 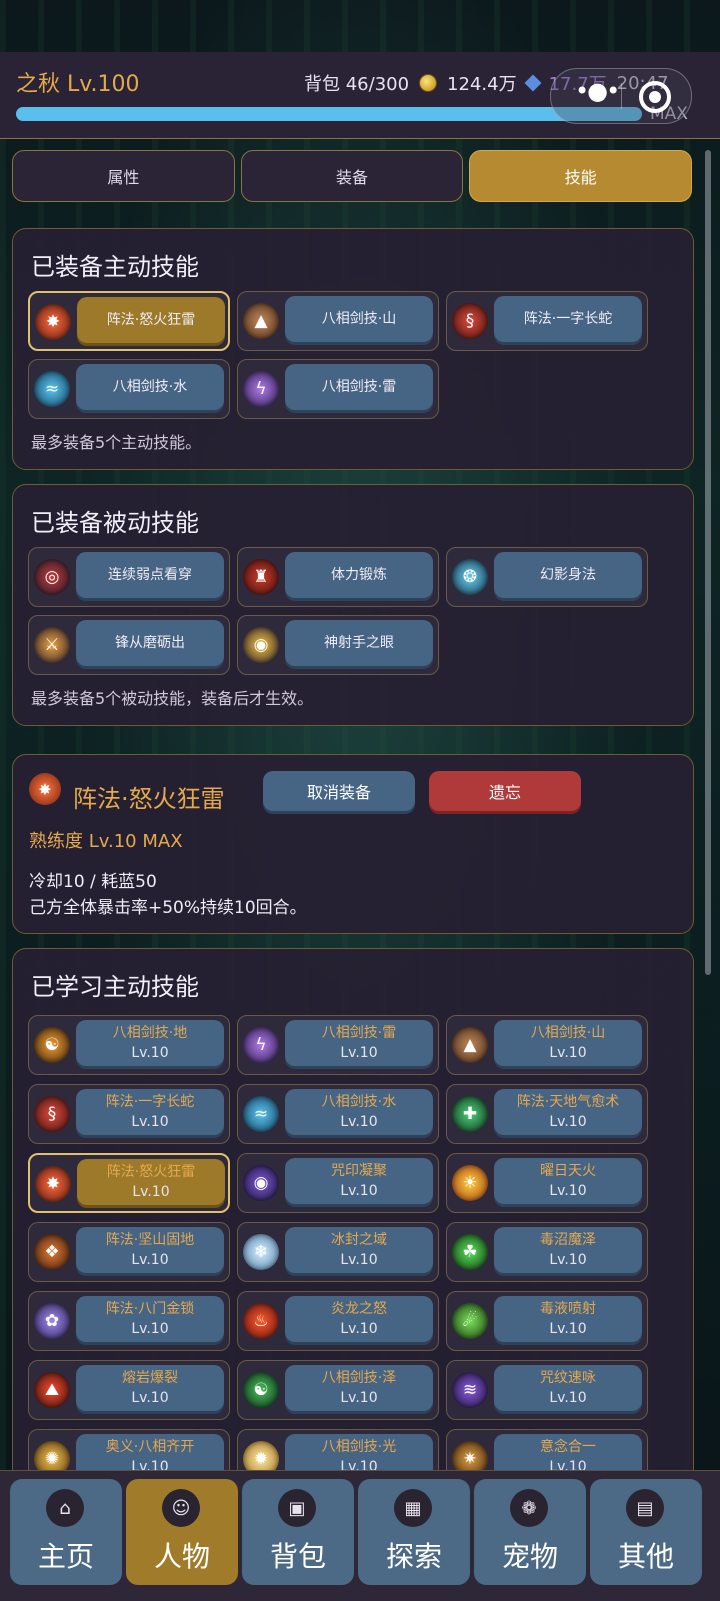 What do you see at coordinates (150, 1043) in the screenshot?
I see `skill-button: 八相剑技·地 Lv.10` at bounding box center [150, 1043].